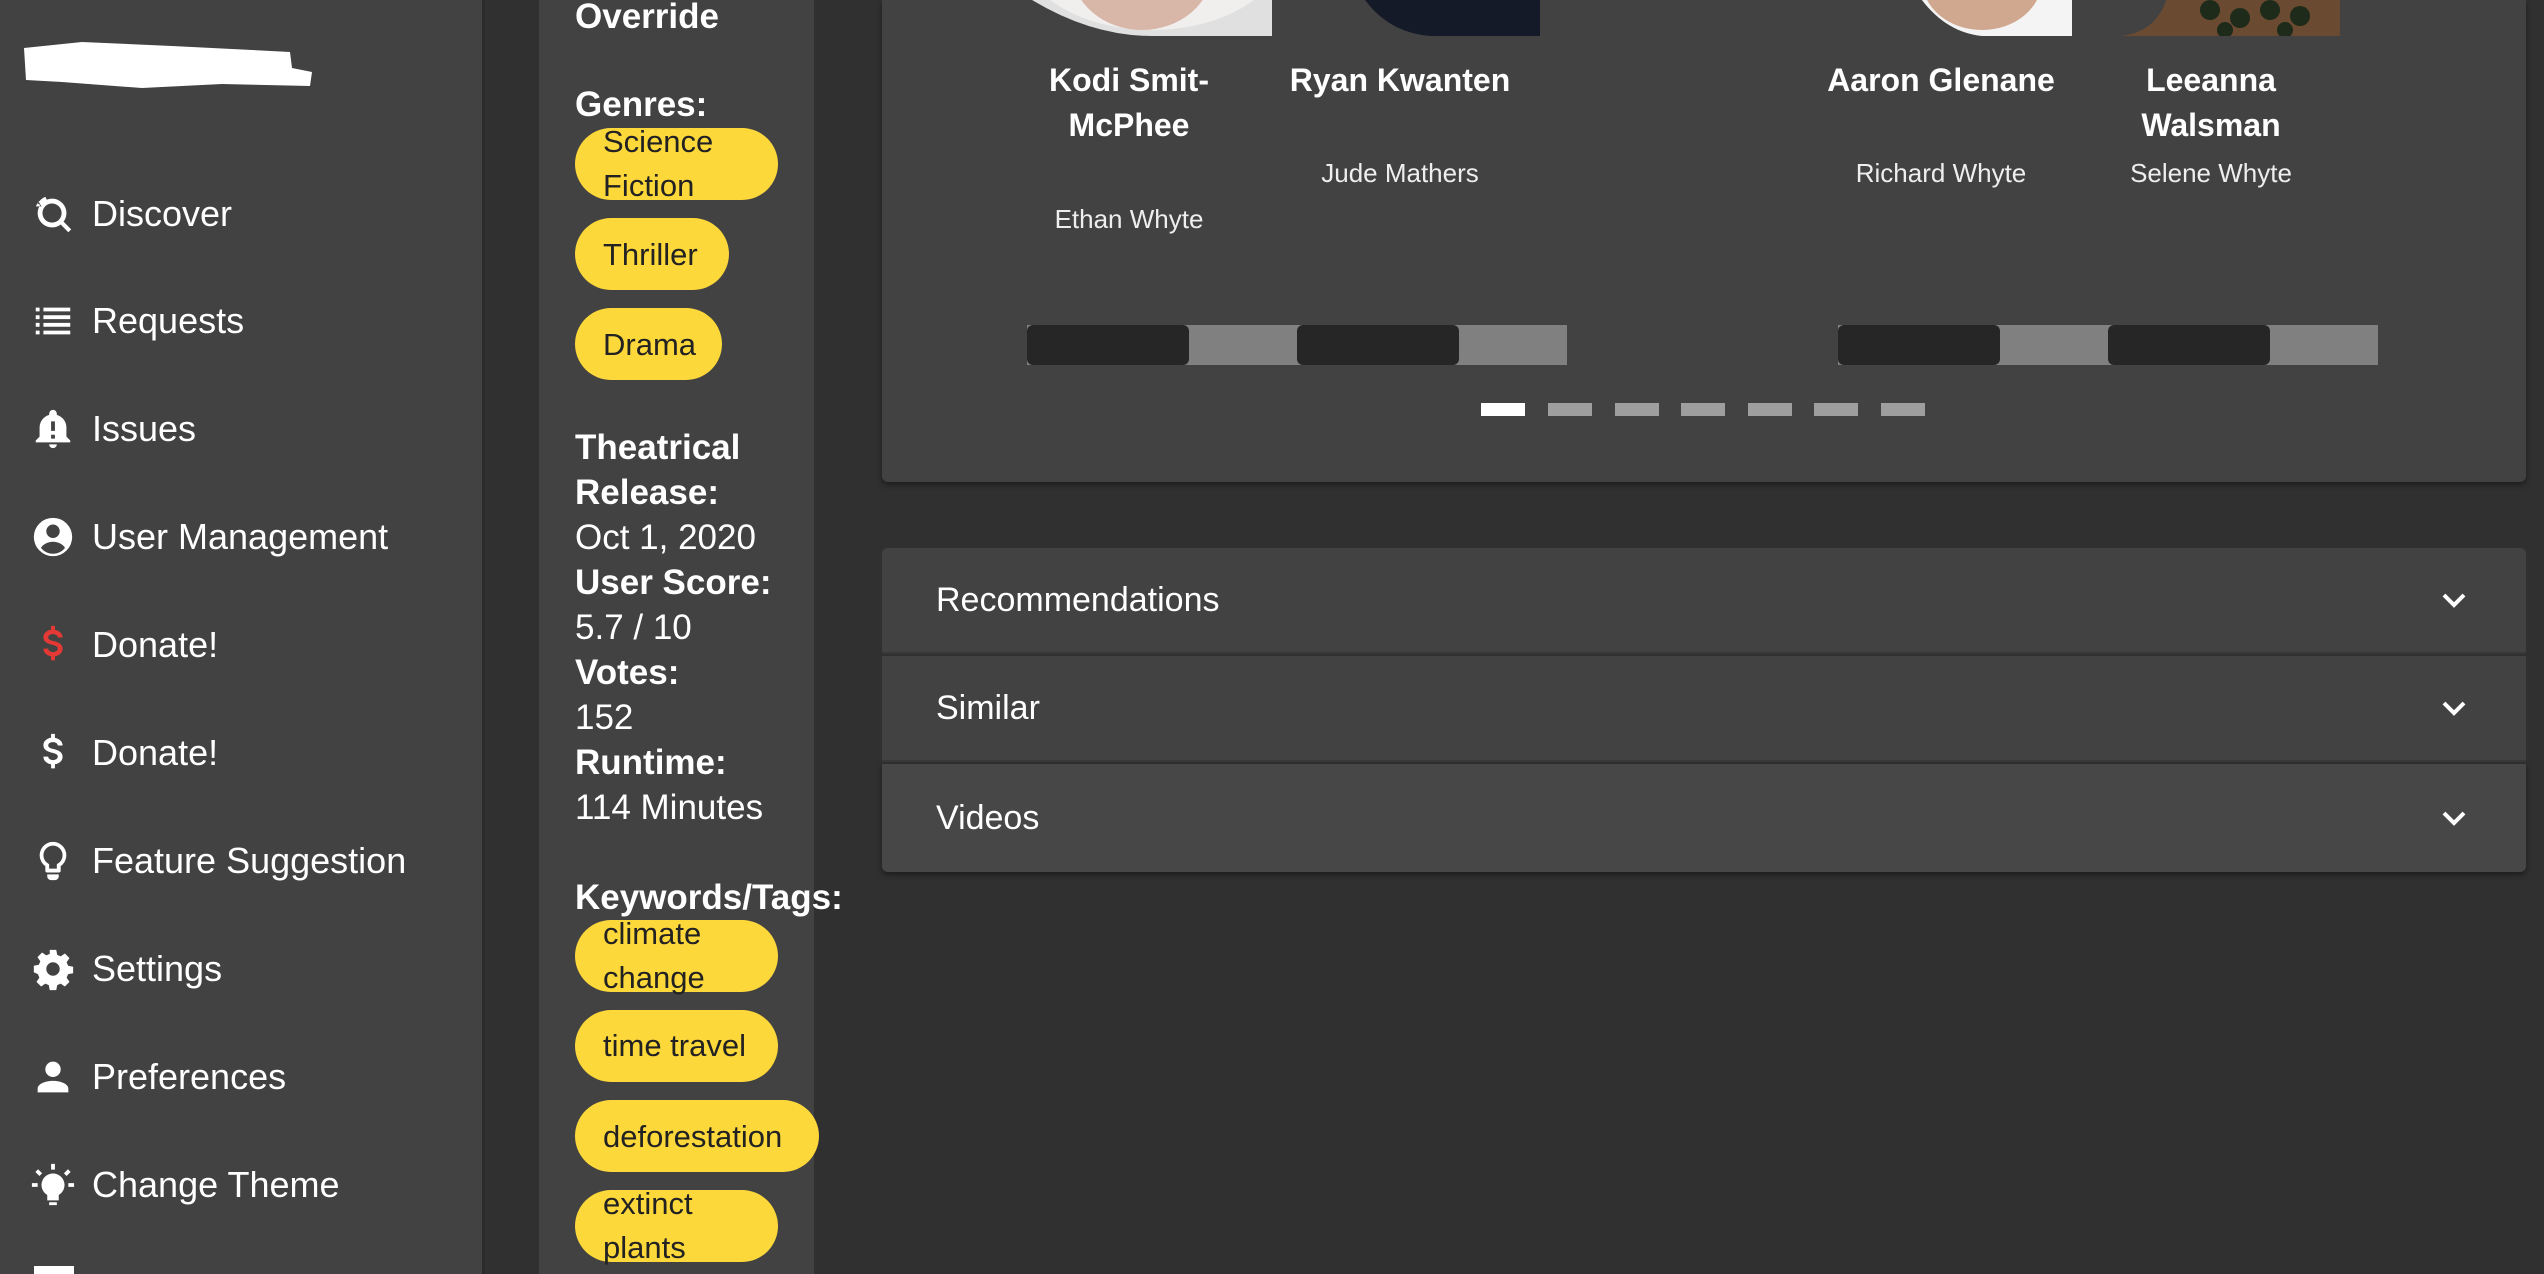 This screenshot has height=1274, width=2544. I want to click on sidebar-item-label: User Management, so click(240, 536).